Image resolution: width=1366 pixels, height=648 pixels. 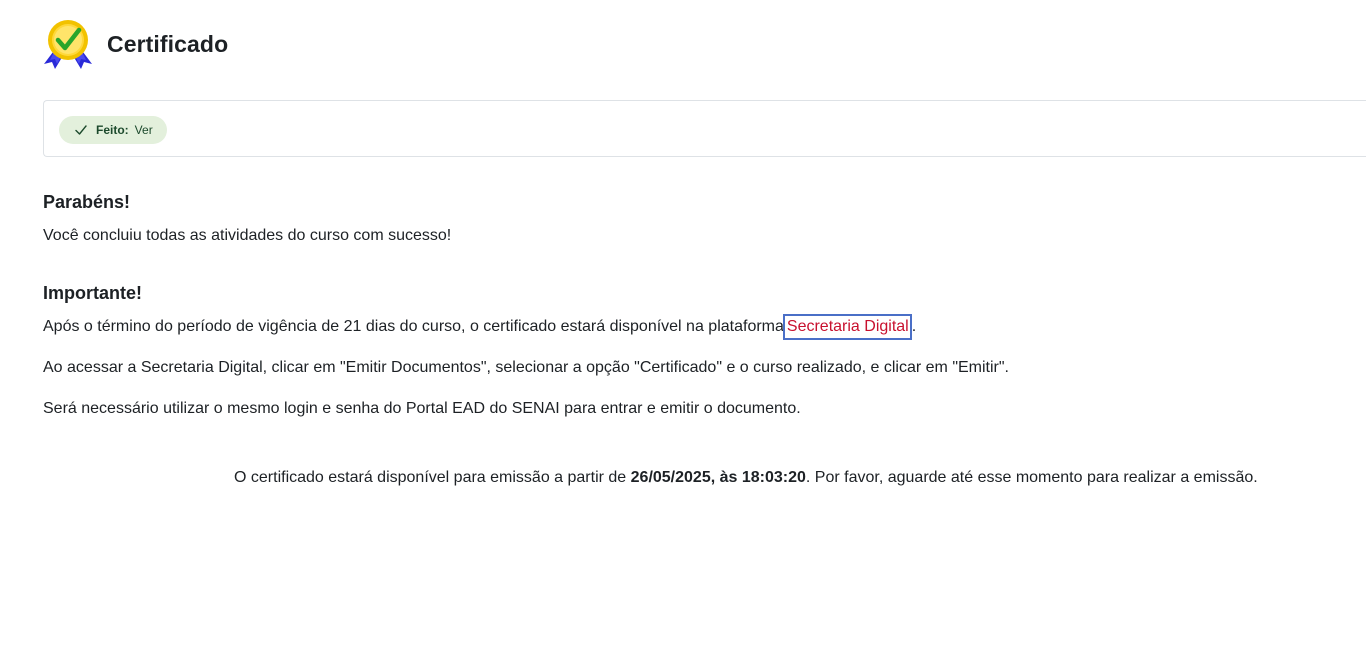 I want to click on page-title: Certificado, so click(x=168, y=43).